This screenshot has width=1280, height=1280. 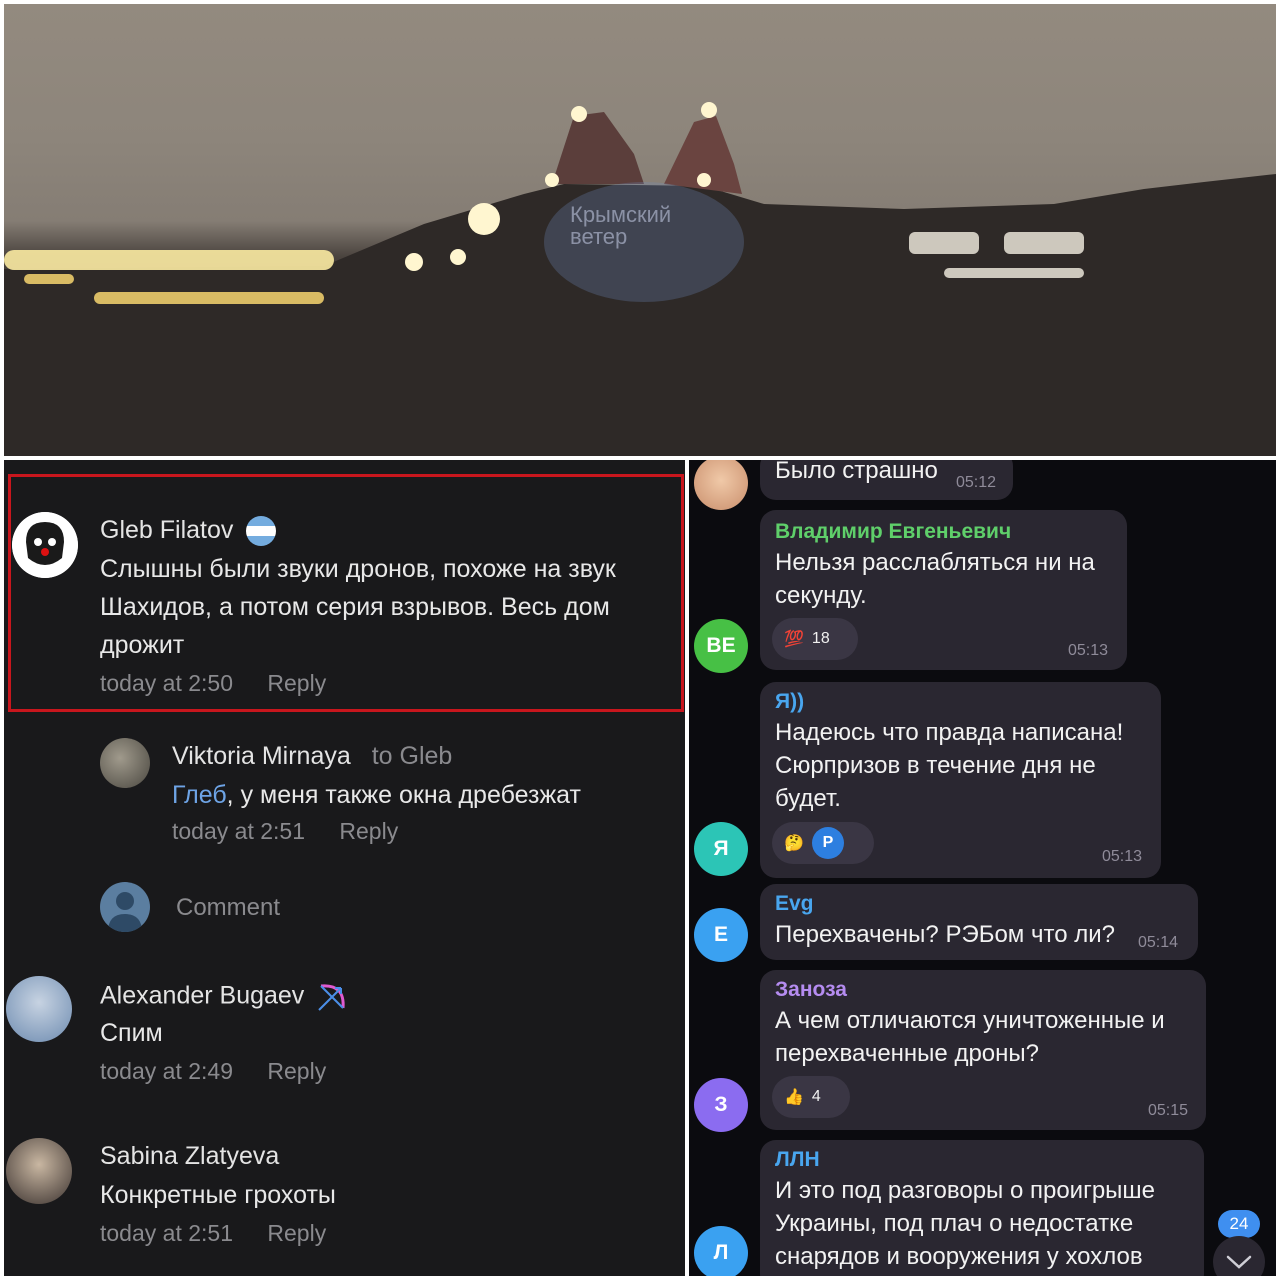 I want to click on avatar: BE, so click(x=721, y=646).